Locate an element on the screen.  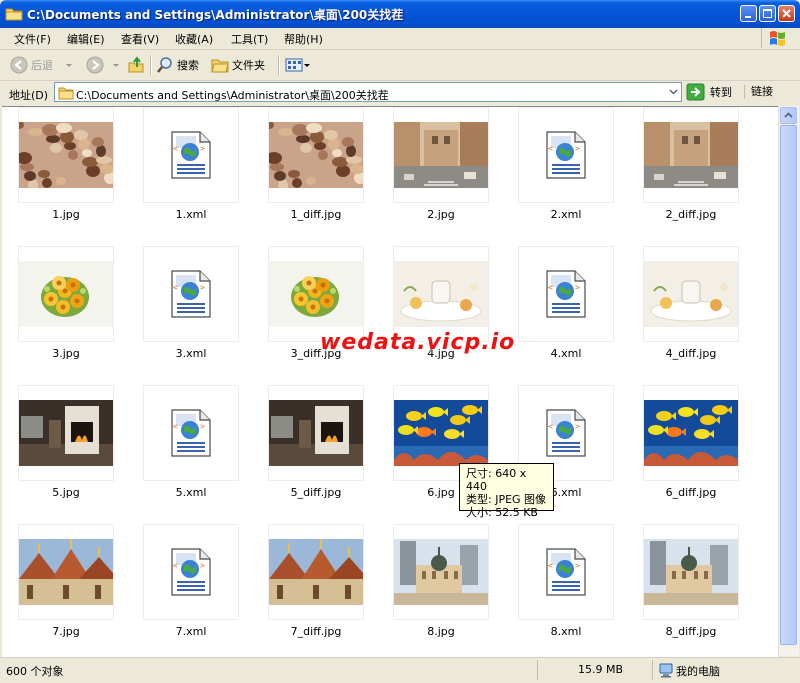
close-button is located at coordinates (786, 13).